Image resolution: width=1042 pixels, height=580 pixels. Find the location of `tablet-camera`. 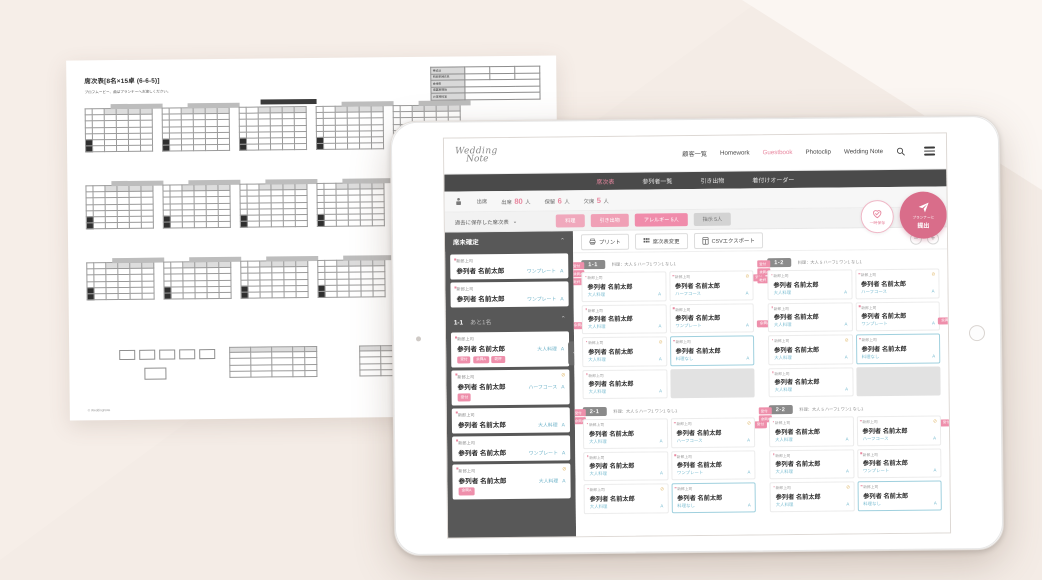

tablet-camera is located at coordinates (977, 332).